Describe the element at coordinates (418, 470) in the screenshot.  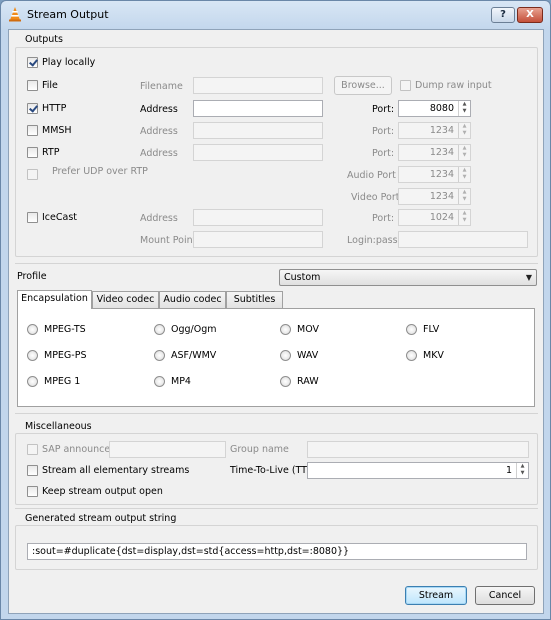
I see `ttl-spinbox: 1 ▲ ▼` at that location.